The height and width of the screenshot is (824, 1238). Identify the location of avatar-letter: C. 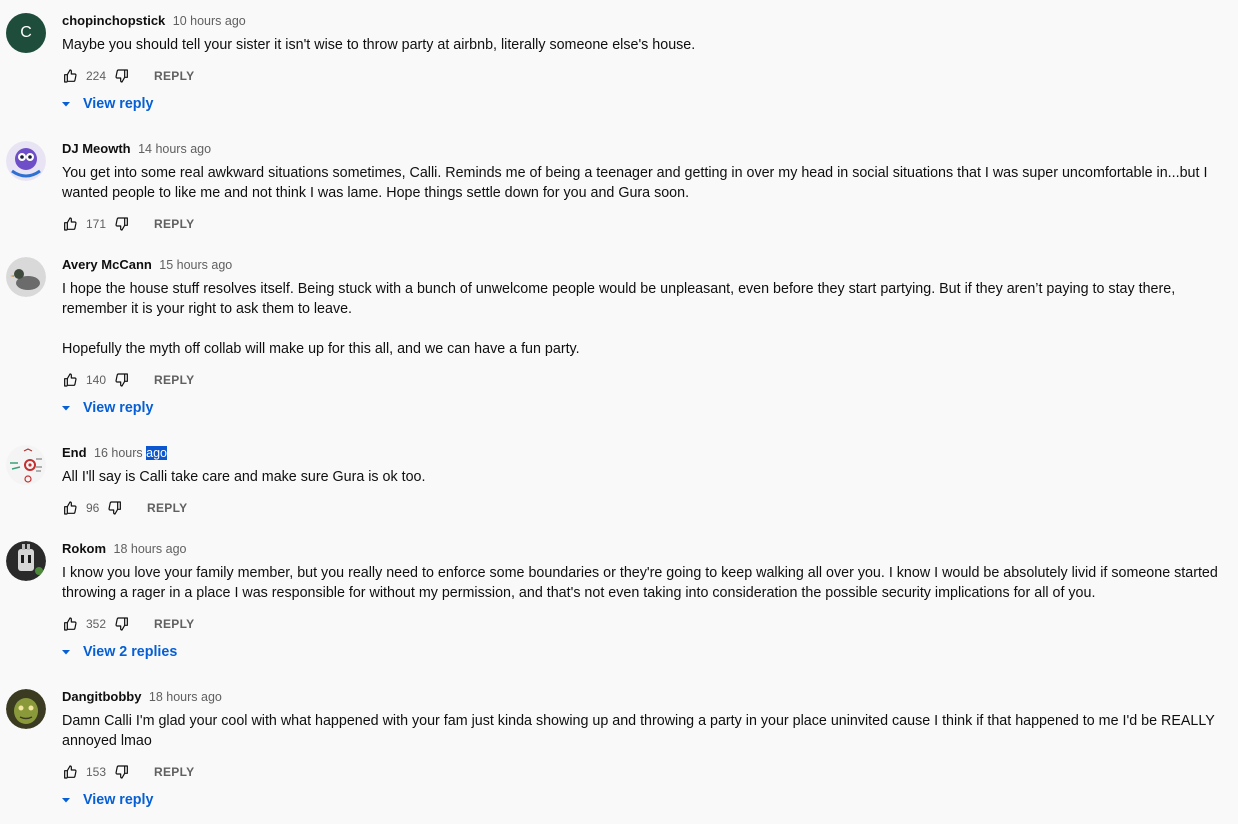
(26, 32).